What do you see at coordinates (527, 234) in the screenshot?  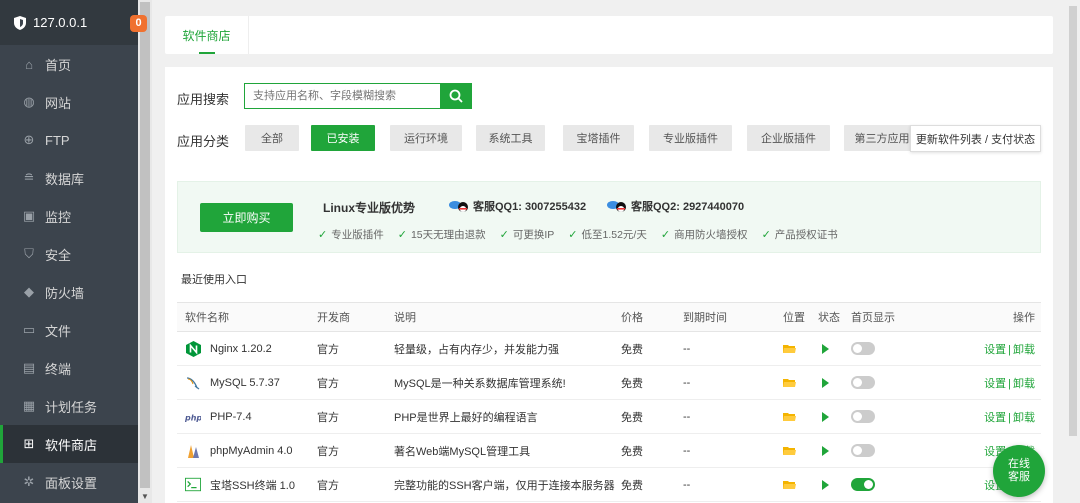 I see `feature-item: ✓ 可更换IP` at bounding box center [527, 234].